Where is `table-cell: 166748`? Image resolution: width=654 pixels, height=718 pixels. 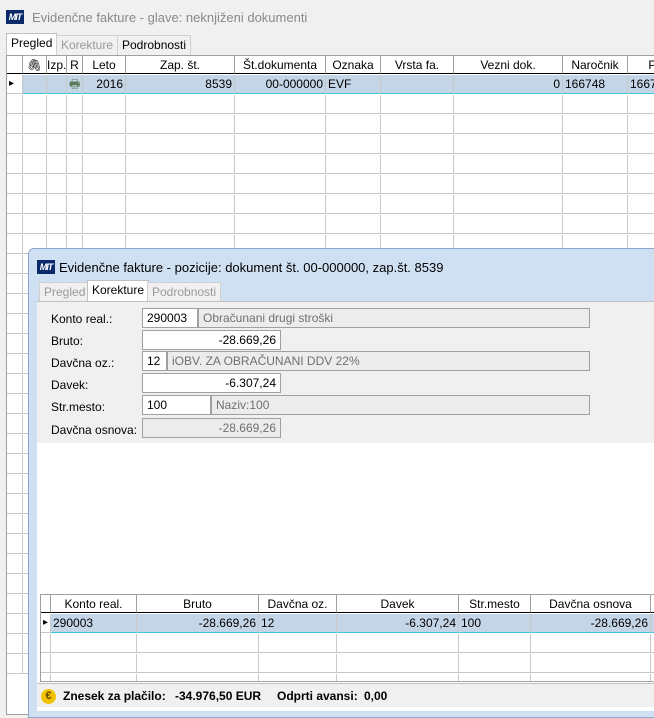 table-cell: 166748 is located at coordinates (595, 84).